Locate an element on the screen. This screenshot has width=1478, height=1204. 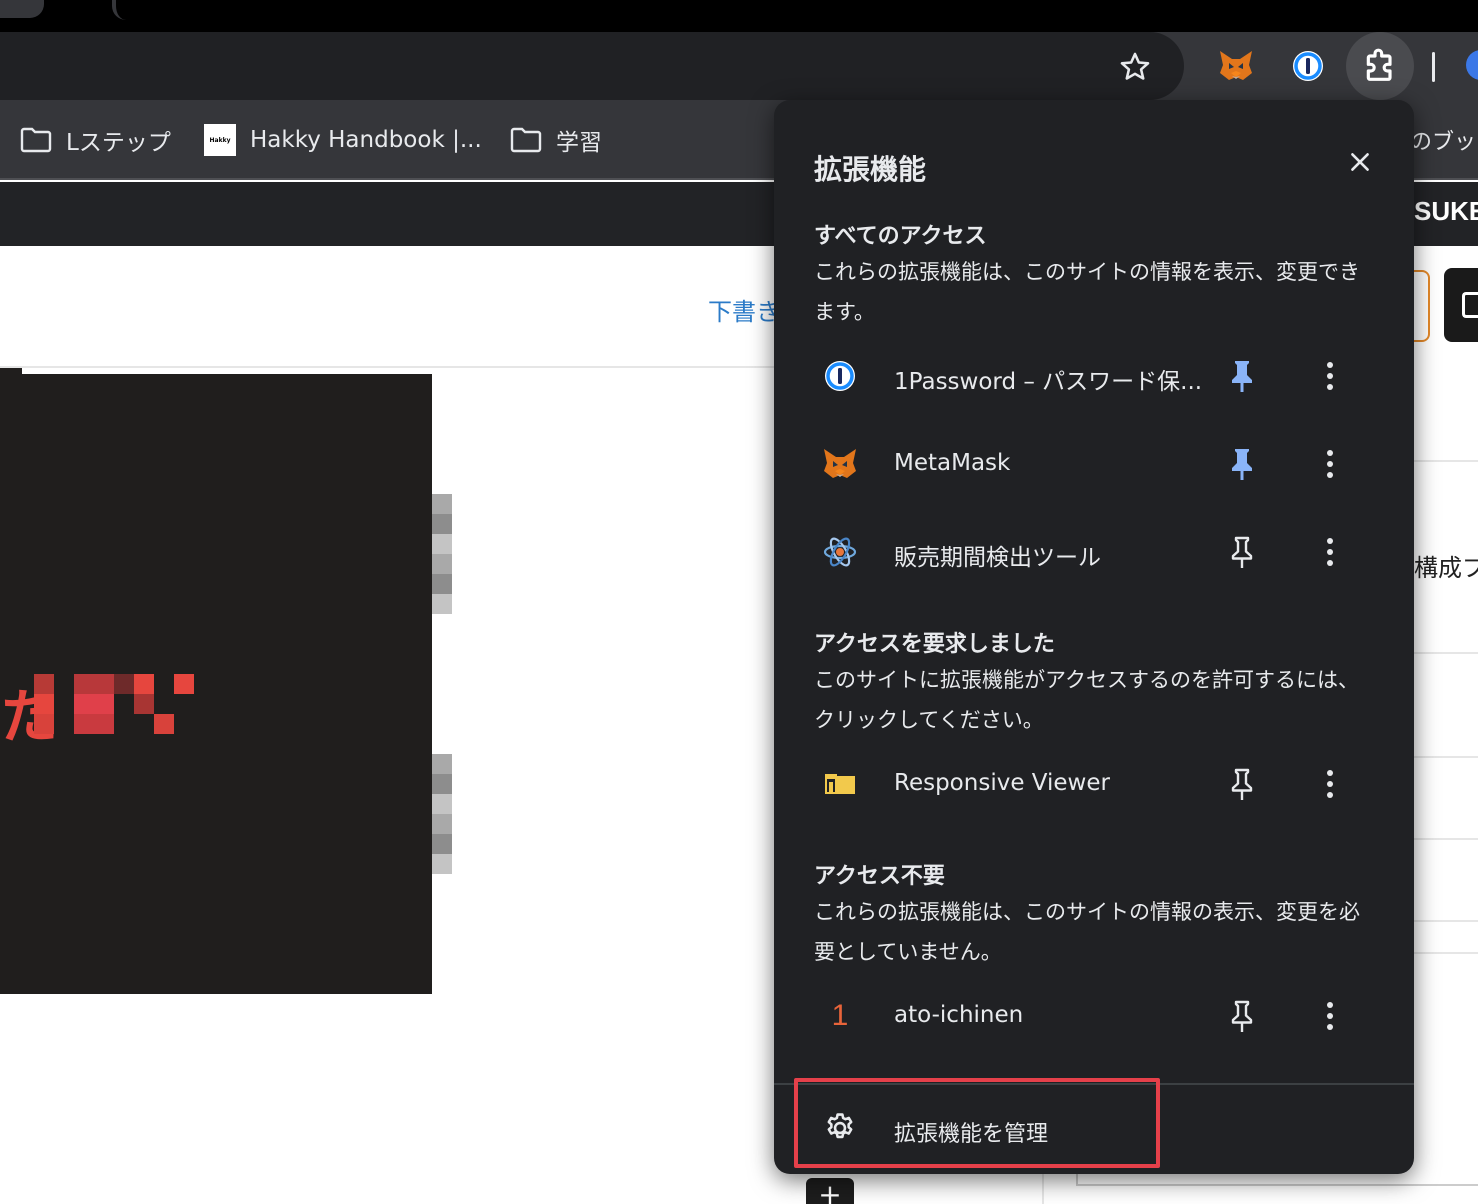
extension-row-metamask: MetaMask is located at coordinates (1094, 464).